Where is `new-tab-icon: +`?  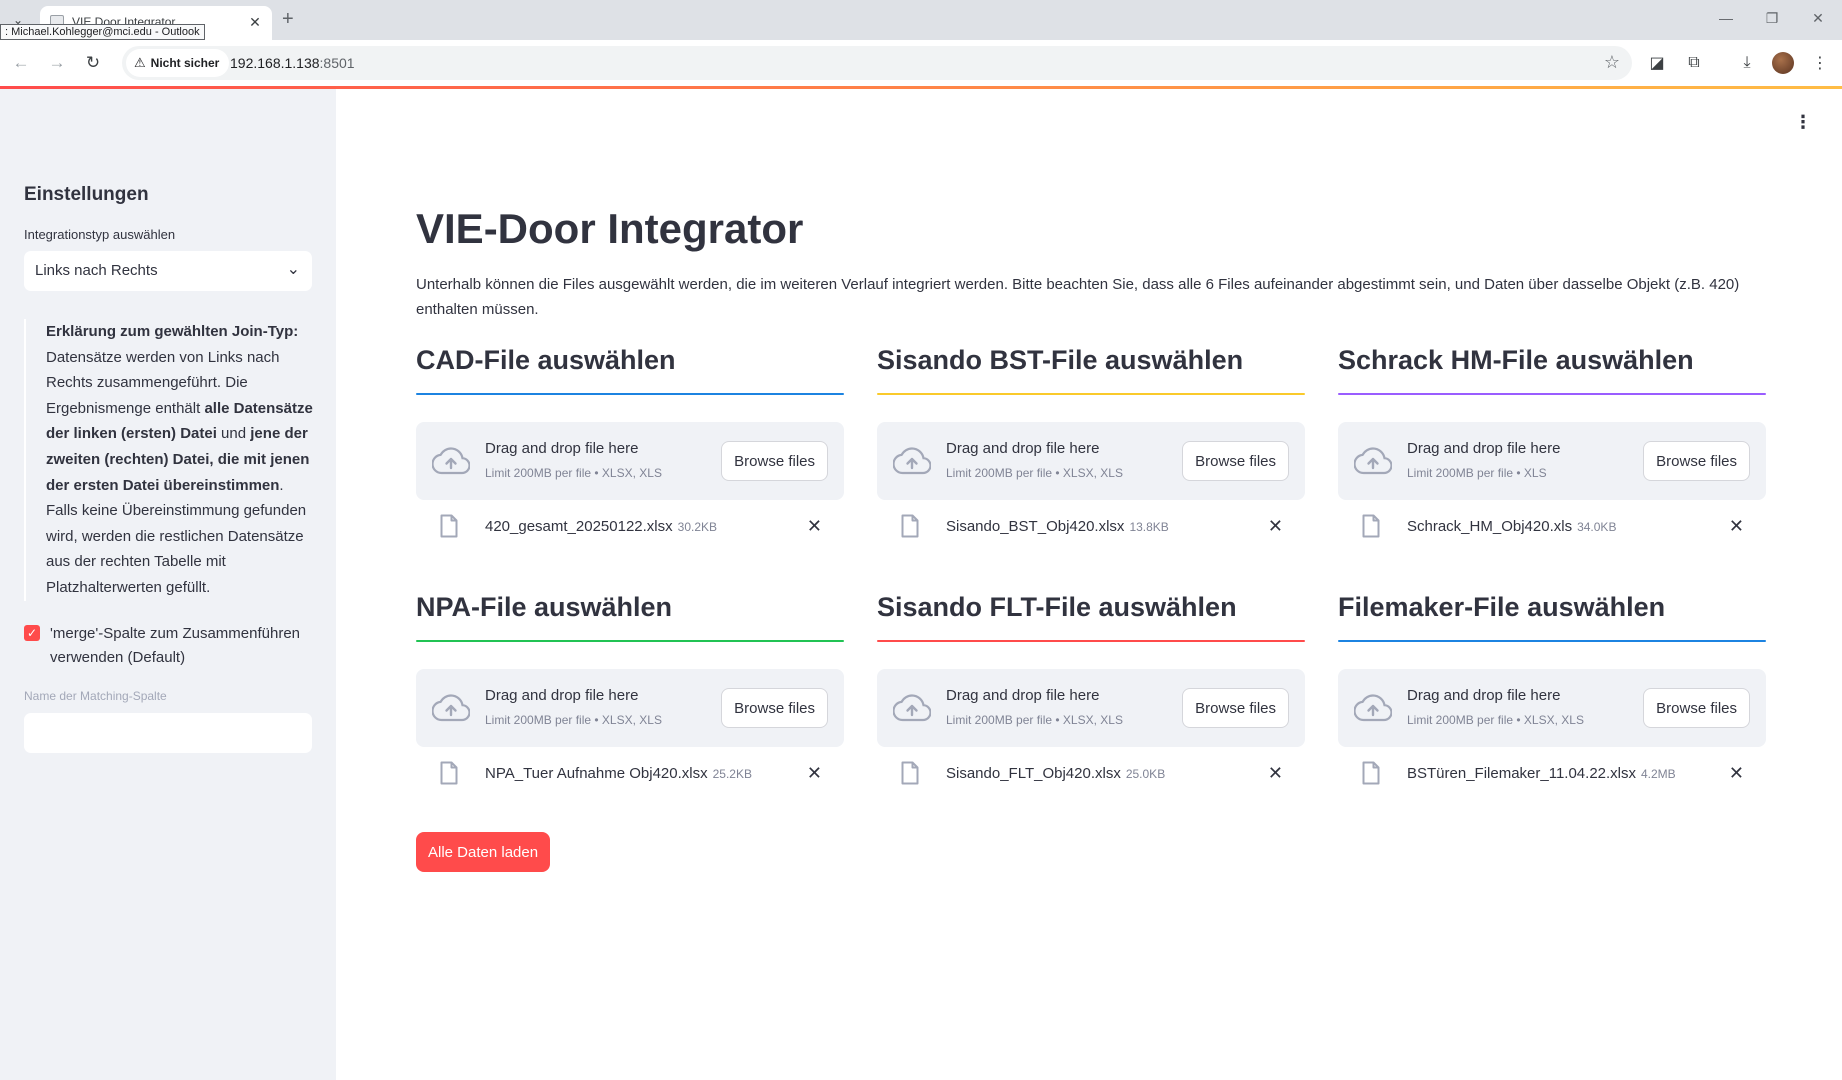
new-tab-icon: + is located at coordinates (288, 19).